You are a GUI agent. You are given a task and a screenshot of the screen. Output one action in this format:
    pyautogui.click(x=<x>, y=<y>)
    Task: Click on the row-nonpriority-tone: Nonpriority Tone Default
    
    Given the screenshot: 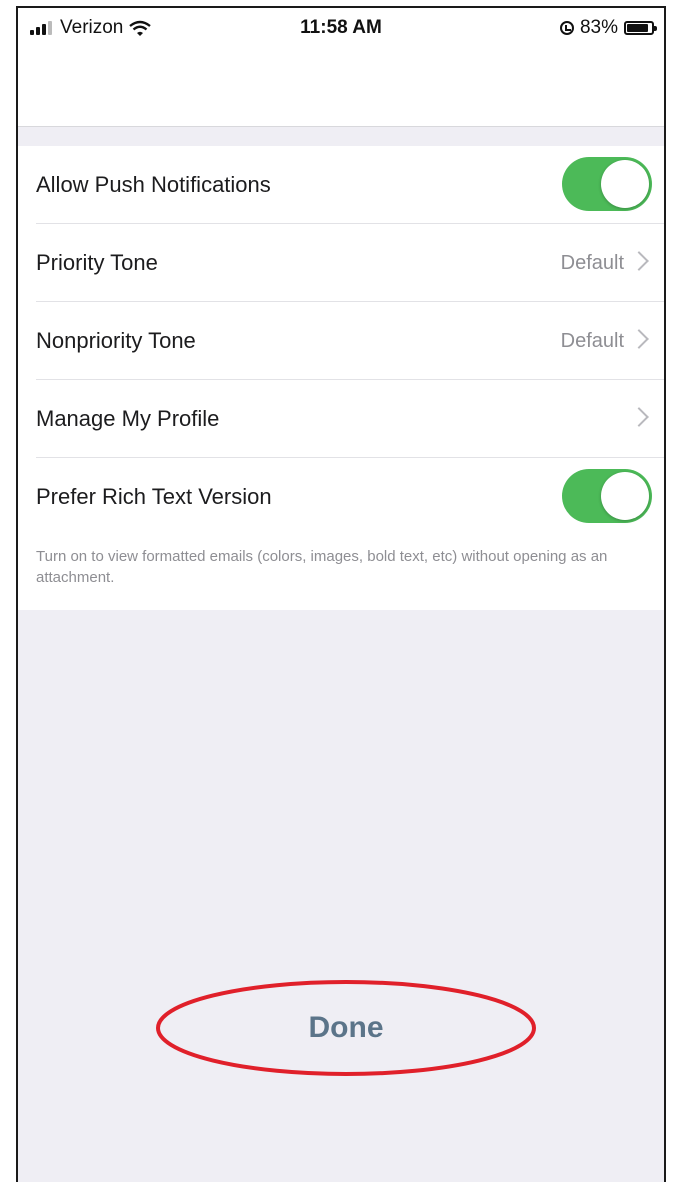 What is the action you would take?
    pyautogui.click(x=341, y=341)
    